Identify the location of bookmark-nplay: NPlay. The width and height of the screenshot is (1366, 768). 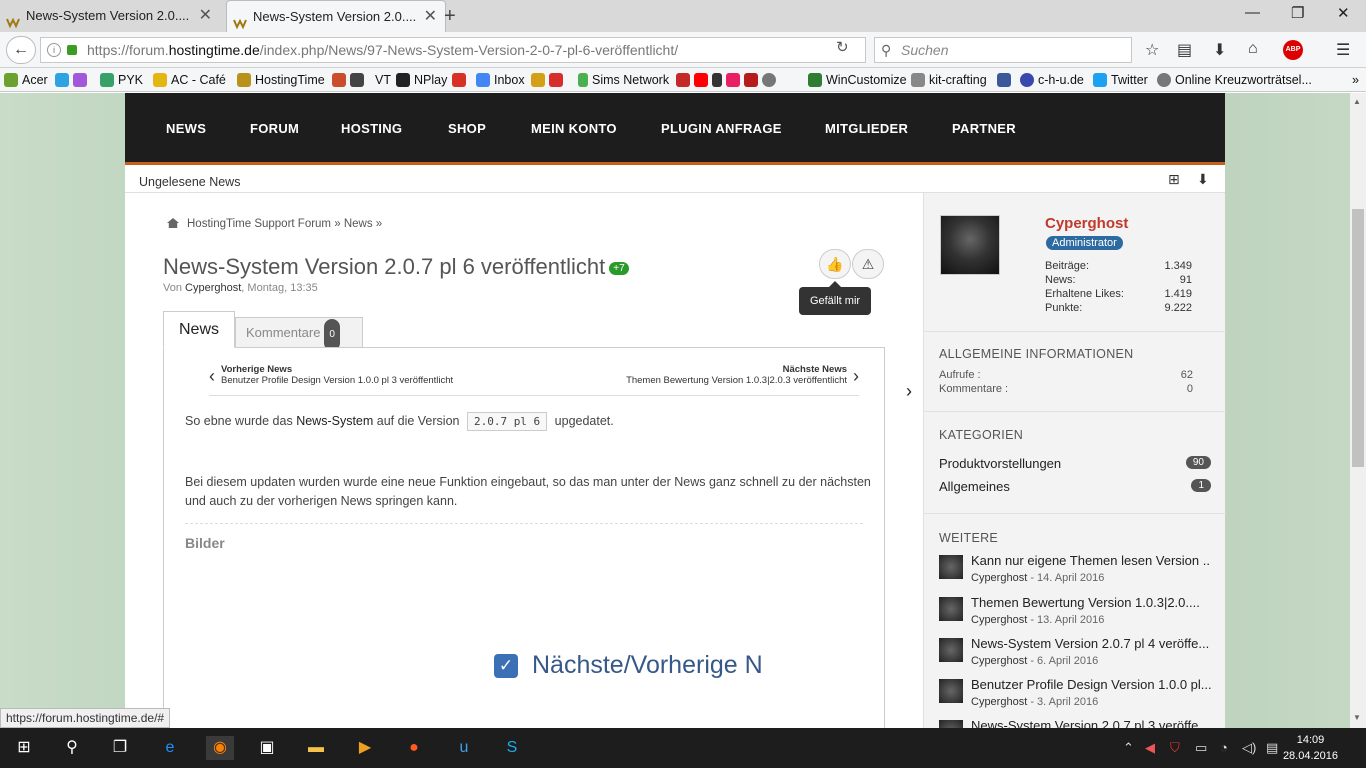
(421, 80).